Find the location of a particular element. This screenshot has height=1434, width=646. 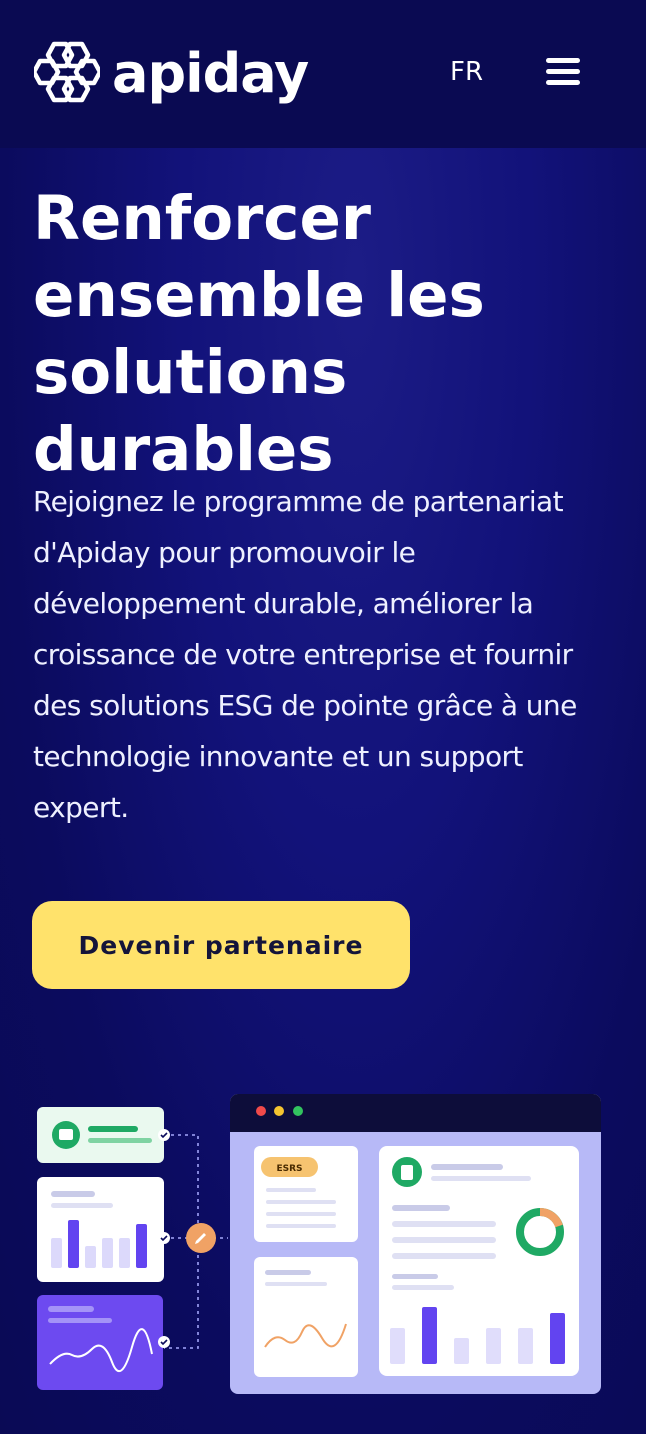

esrs-badge: ESRS is located at coordinates (289, 1169).